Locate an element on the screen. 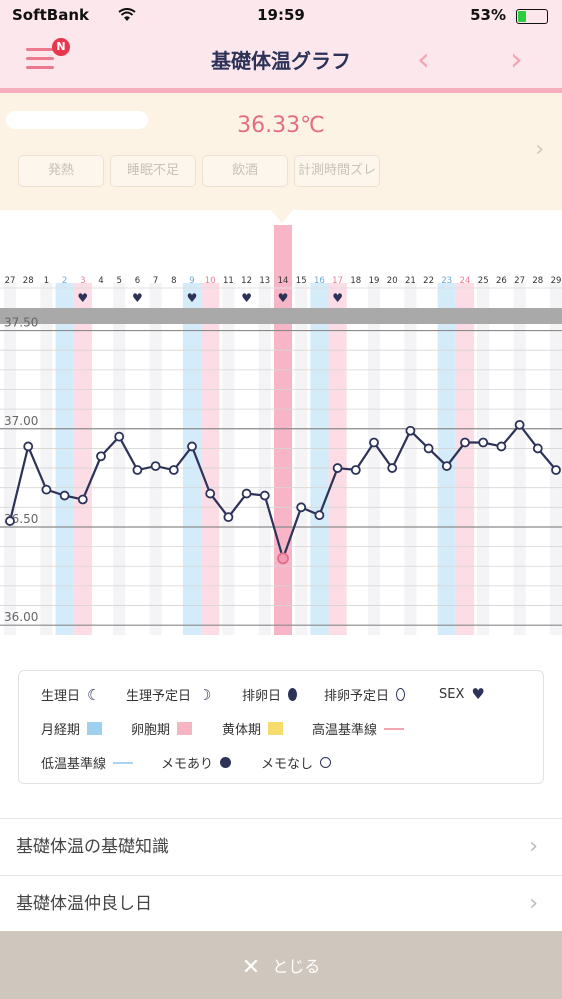 This screenshot has height=999, width=562. day-label: 18 is located at coordinates (355, 281).